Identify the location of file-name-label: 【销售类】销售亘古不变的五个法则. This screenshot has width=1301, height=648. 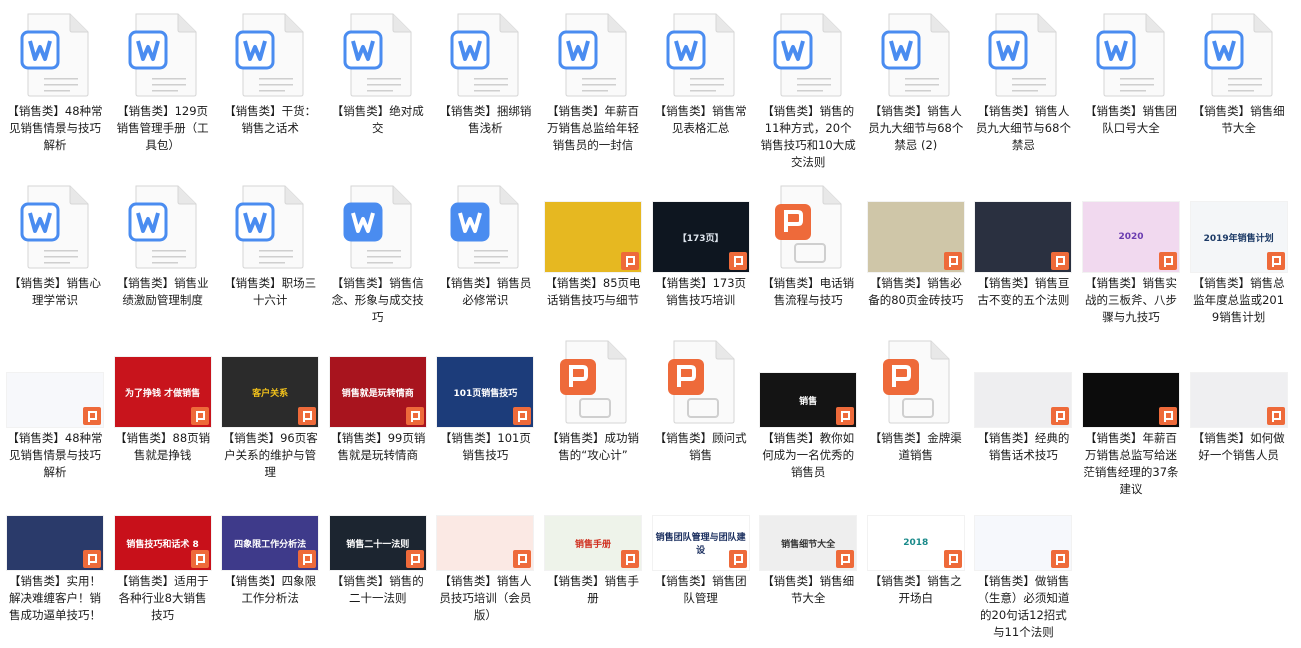
(1023, 291).